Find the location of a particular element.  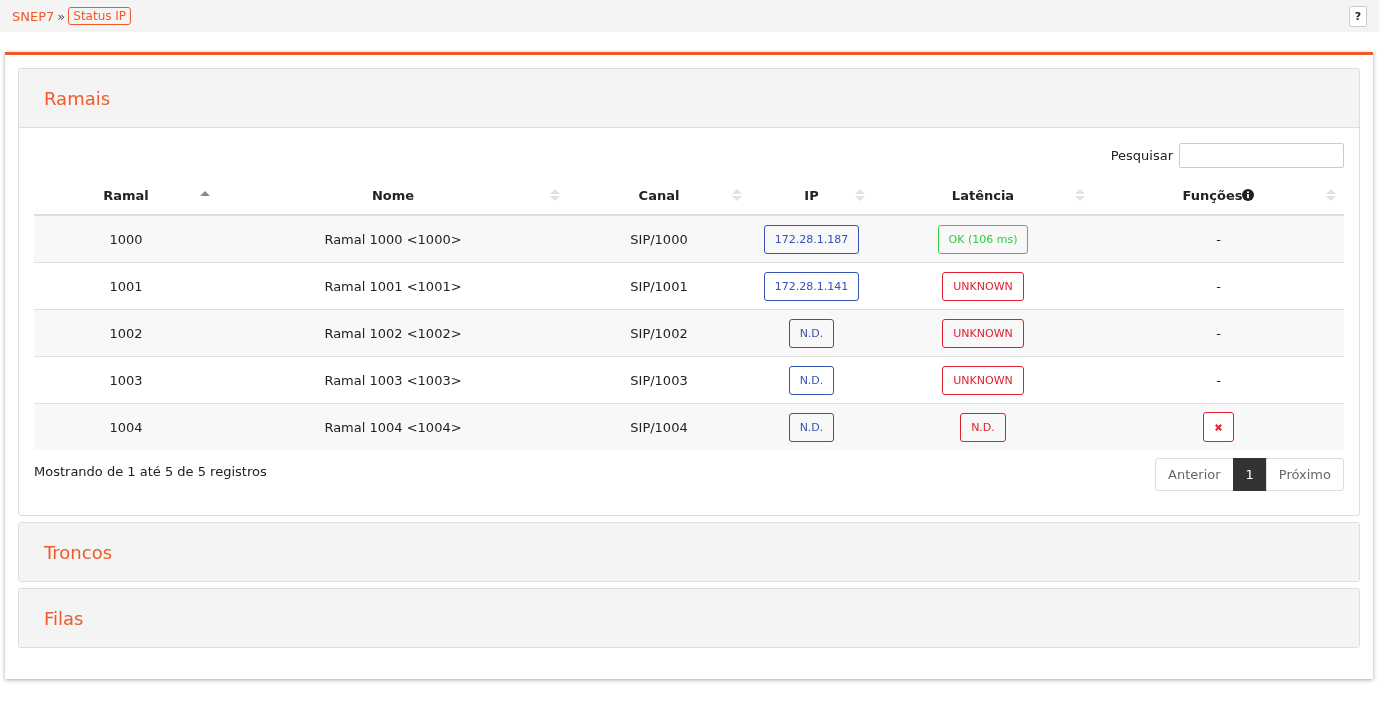

table-cell: 1000 is located at coordinates (126, 239).